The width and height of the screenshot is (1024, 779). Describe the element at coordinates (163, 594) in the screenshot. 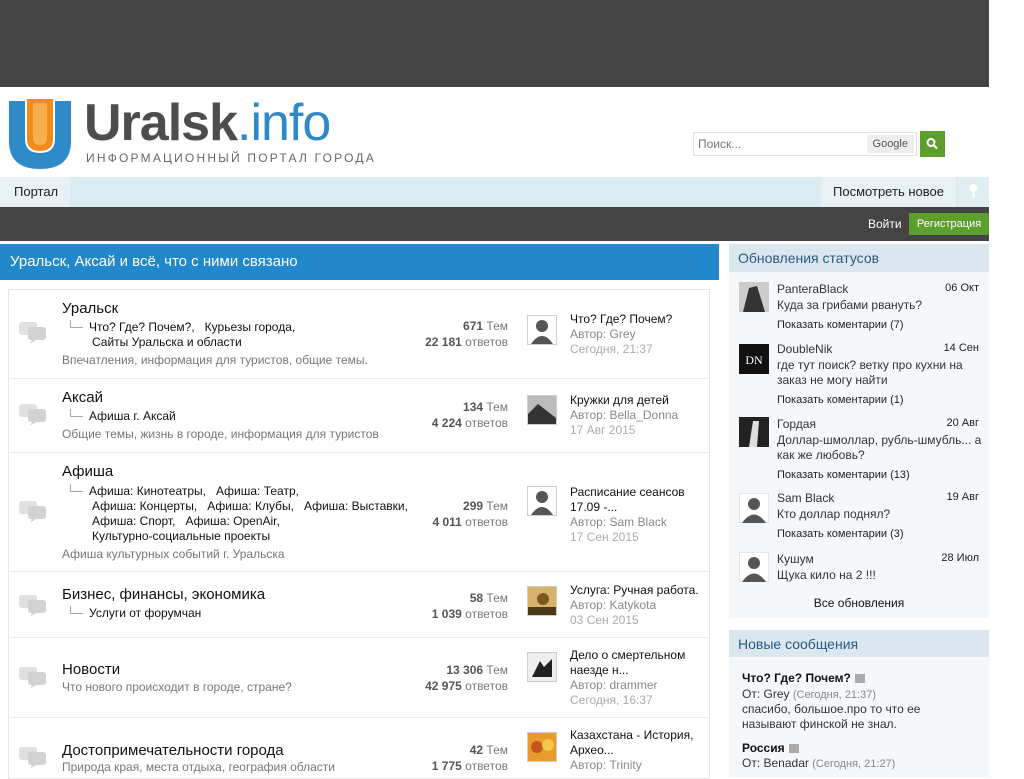

I see `forum-title: Бизнес, финансы, экономика` at that location.